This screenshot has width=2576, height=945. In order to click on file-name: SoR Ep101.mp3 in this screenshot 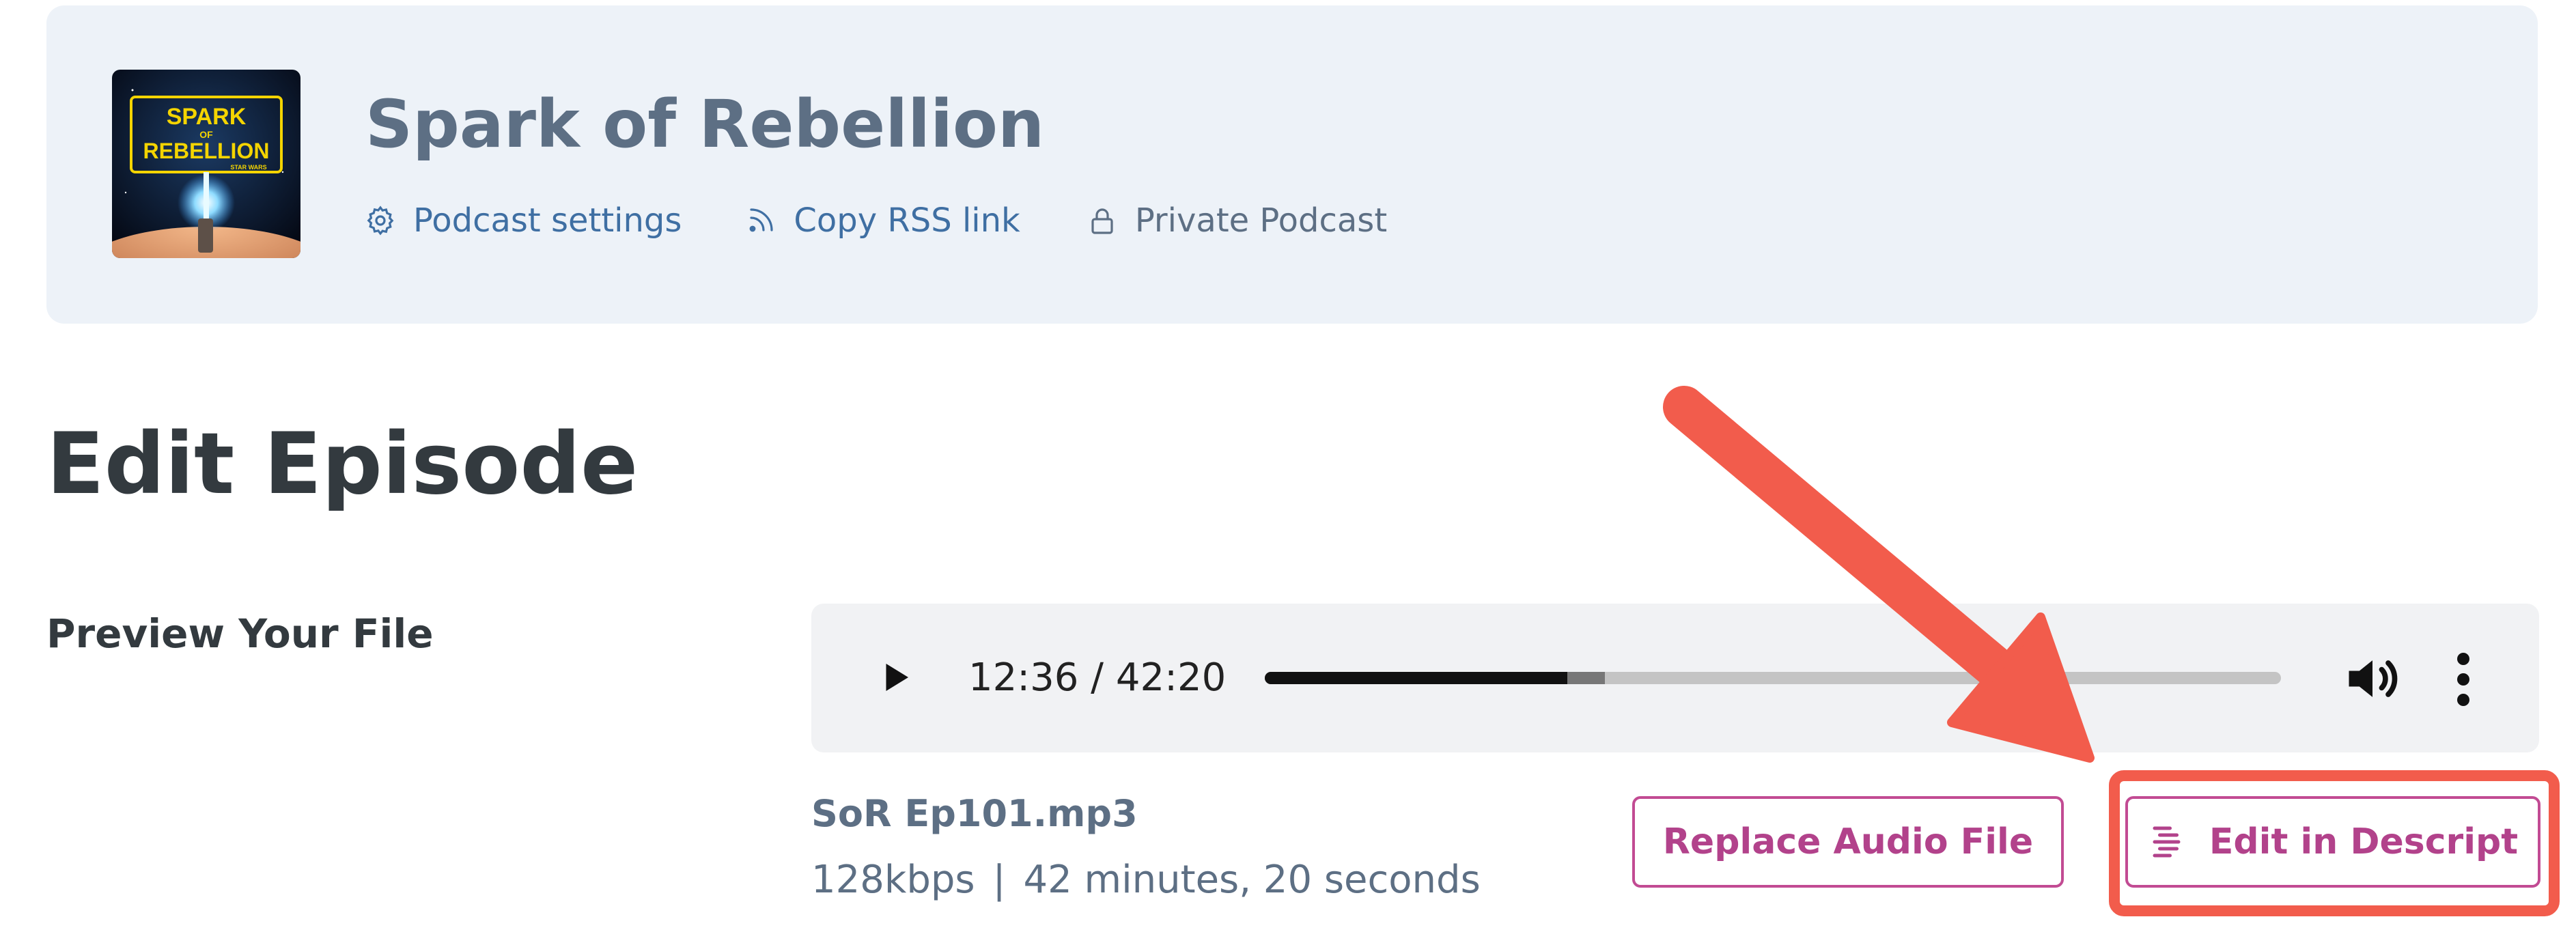, I will do `click(974, 814)`.